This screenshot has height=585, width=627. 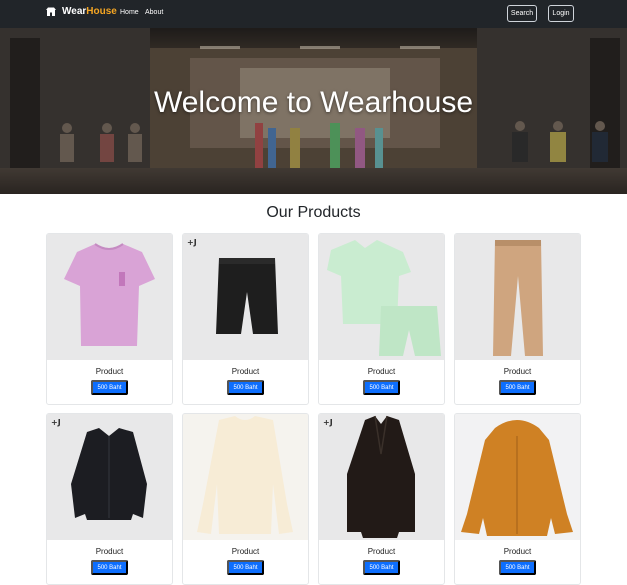 What do you see at coordinates (517, 477) in the screenshot?
I see `product-image-orange-parka` at bounding box center [517, 477].